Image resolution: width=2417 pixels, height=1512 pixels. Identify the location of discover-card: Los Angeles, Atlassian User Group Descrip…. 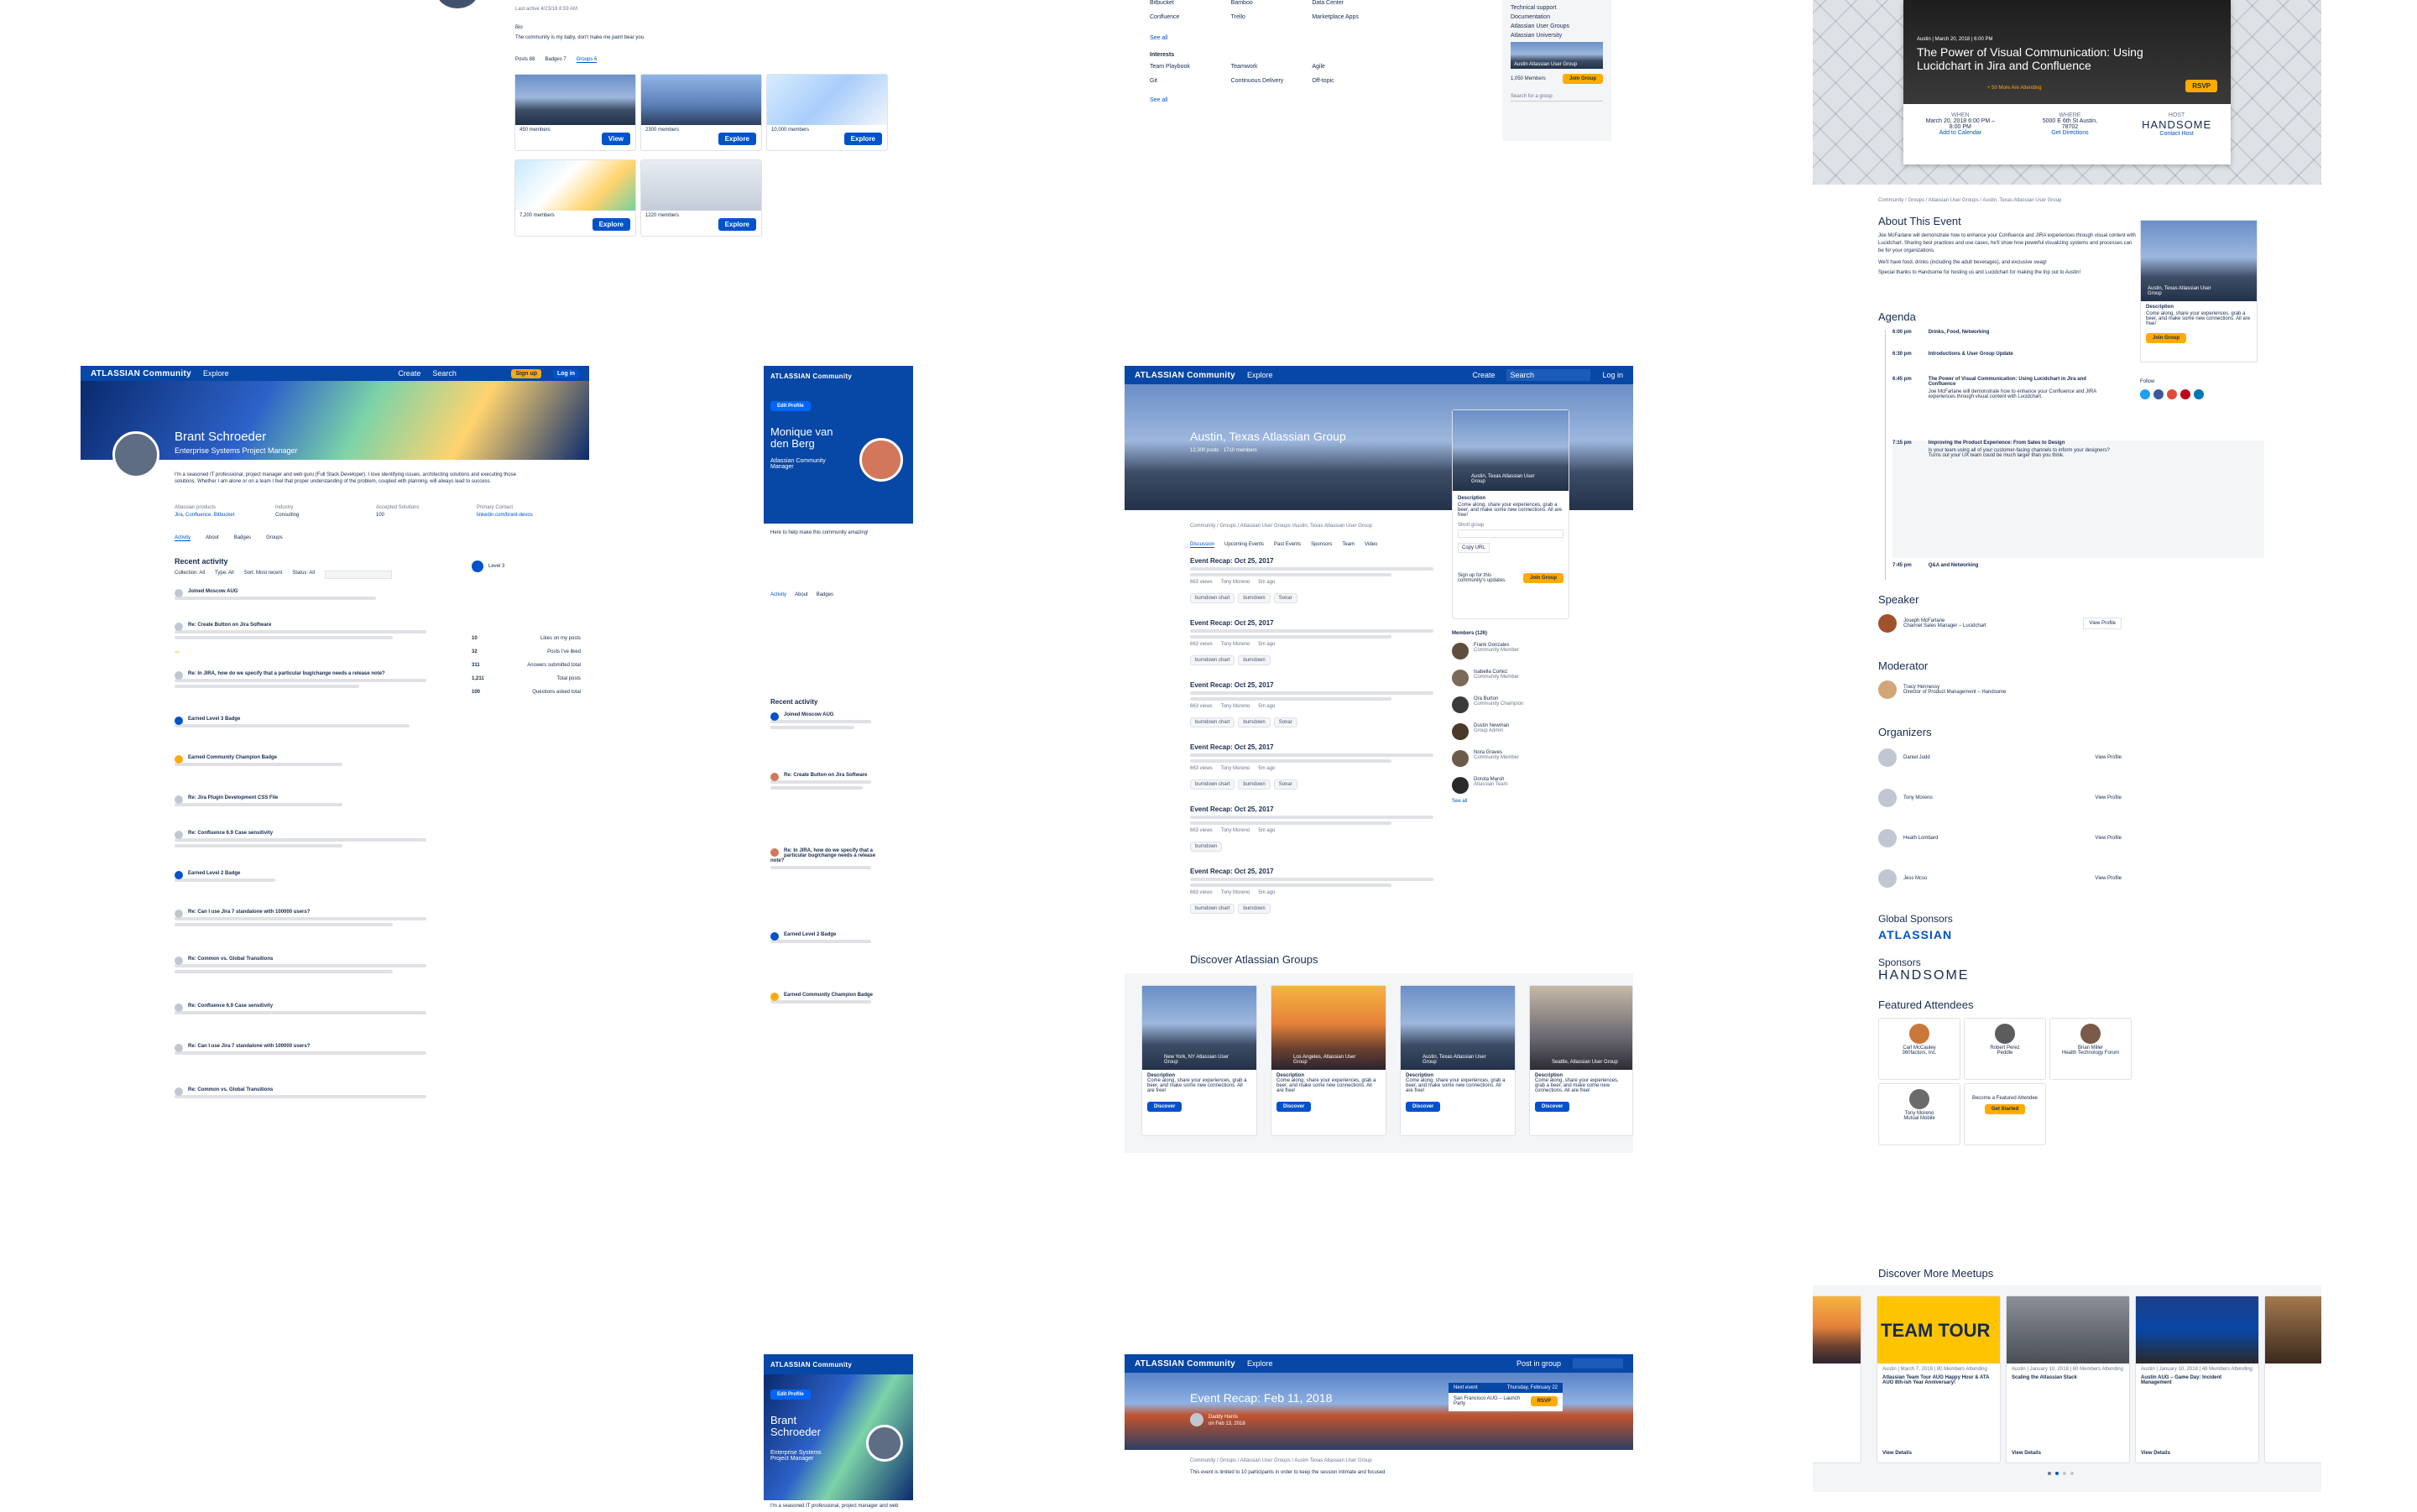
(1328, 1060).